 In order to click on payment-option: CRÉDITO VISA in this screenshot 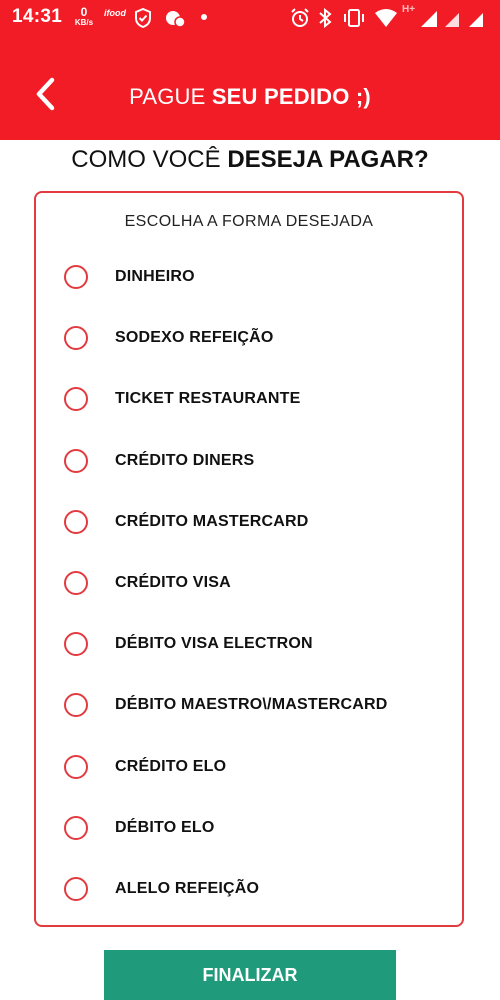, I will do `click(249, 585)`.